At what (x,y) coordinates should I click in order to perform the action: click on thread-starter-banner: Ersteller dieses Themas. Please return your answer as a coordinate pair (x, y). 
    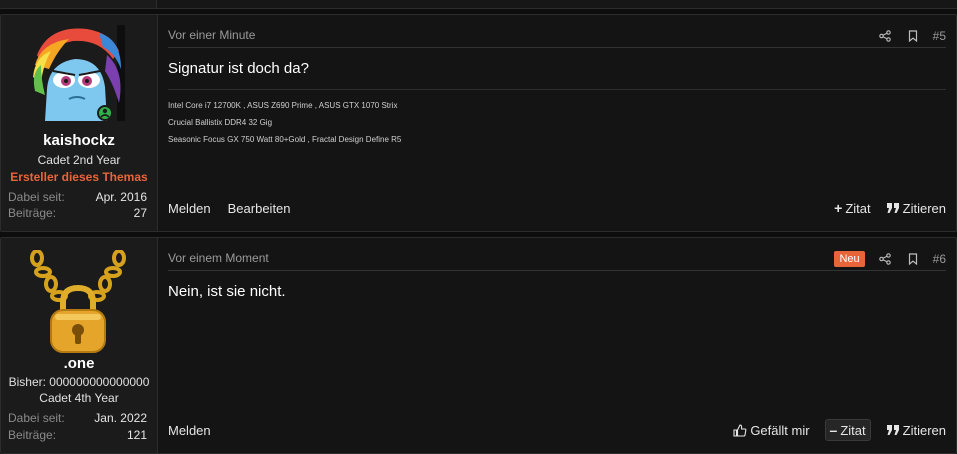
    Looking at the image, I should click on (79, 177).